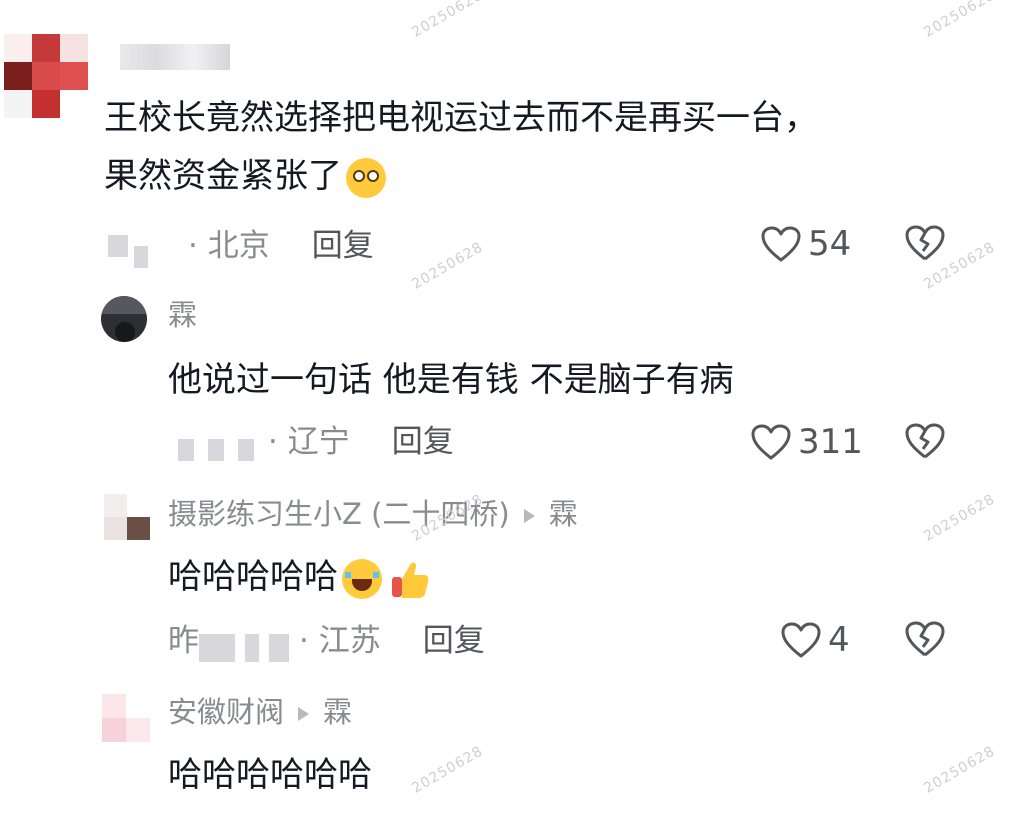 The height and width of the screenshot is (814, 1024). Describe the element at coordinates (175, 57) in the screenshot. I see `username-blurred` at that location.